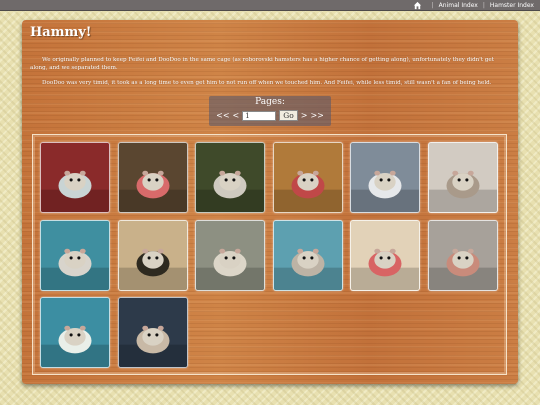 This screenshot has width=540, height=405. What do you see at coordinates (304, 116) in the screenshot?
I see `next-page-button: >` at bounding box center [304, 116].